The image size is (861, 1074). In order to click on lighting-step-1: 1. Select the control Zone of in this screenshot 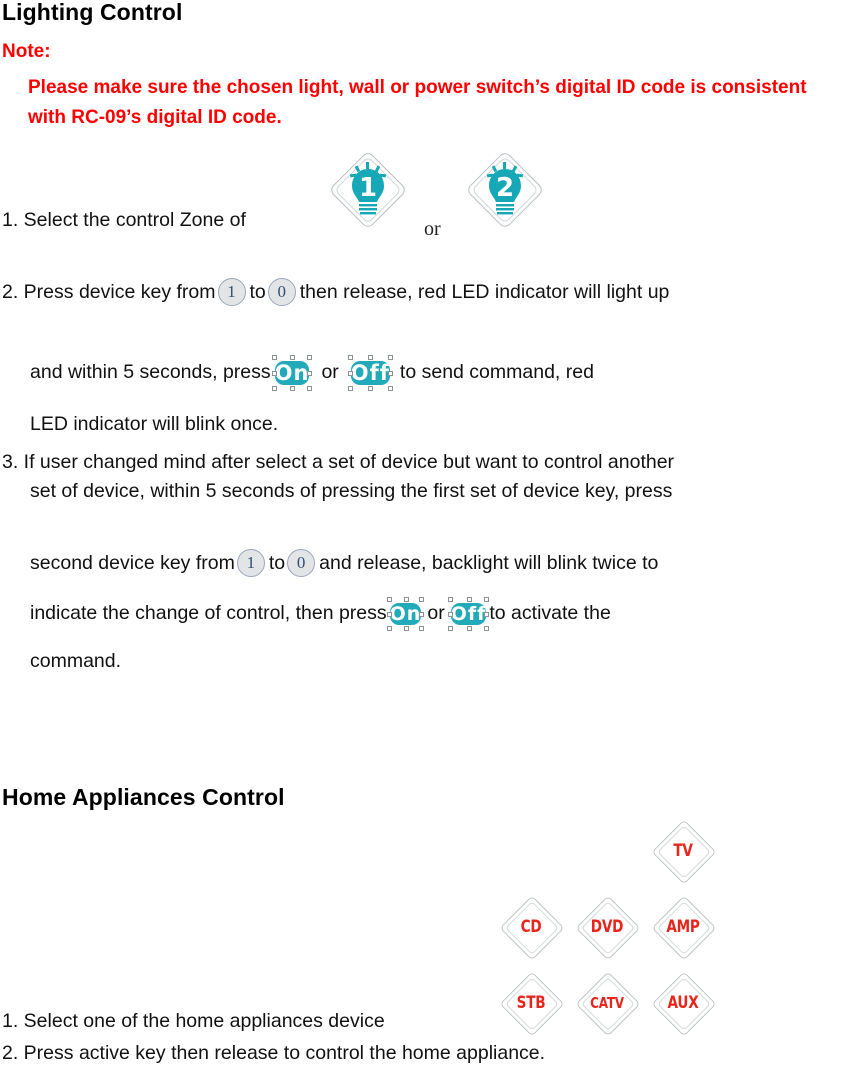, I will do `click(124, 220)`.